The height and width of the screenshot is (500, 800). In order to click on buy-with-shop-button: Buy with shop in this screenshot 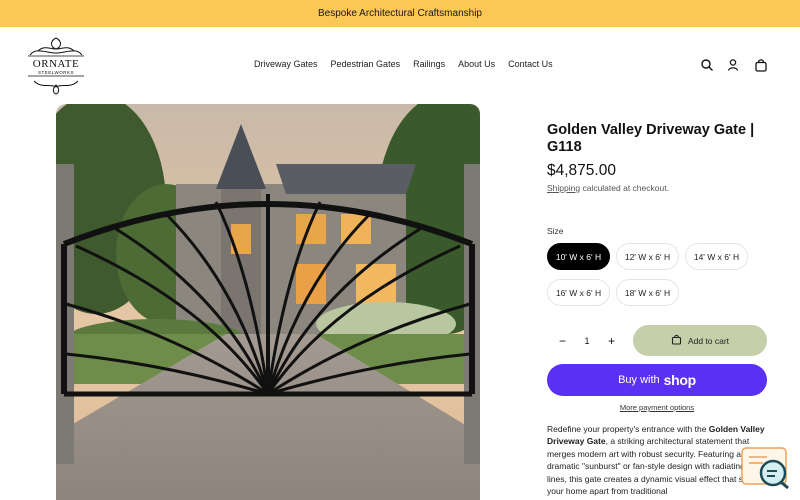, I will do `click(657, 380)`.